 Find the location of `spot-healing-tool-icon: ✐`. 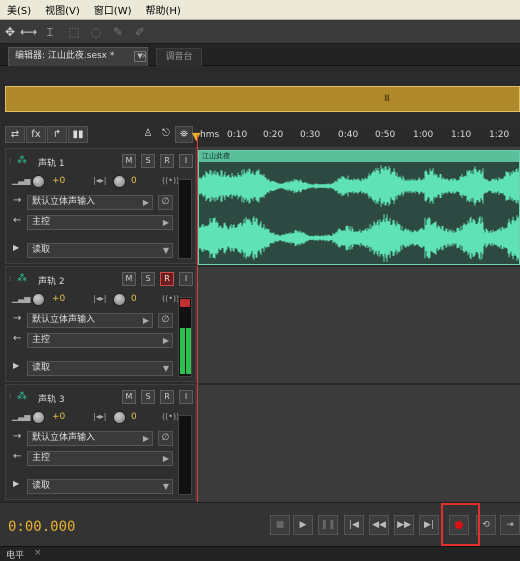

spot-healing-tool-icon: ✐ is located at coordinates (140, 32).